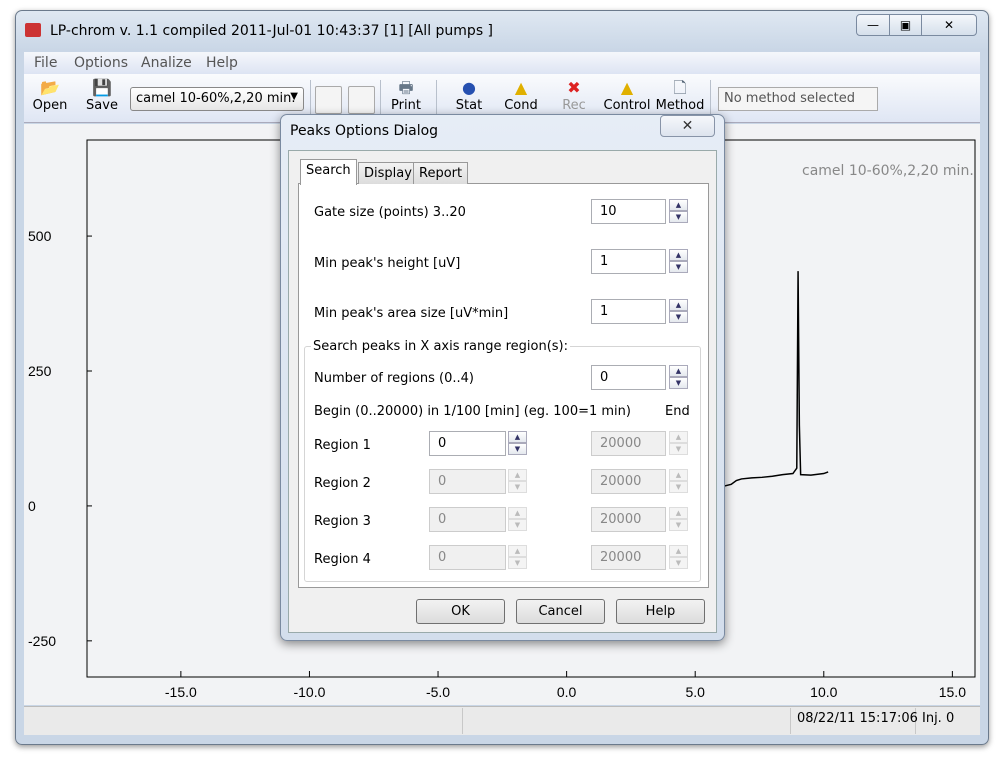  What do you see at coordinates (438, 692) in the screenshot?
I see `x-tick-label: -5.0` at bounding box center [438, 692].